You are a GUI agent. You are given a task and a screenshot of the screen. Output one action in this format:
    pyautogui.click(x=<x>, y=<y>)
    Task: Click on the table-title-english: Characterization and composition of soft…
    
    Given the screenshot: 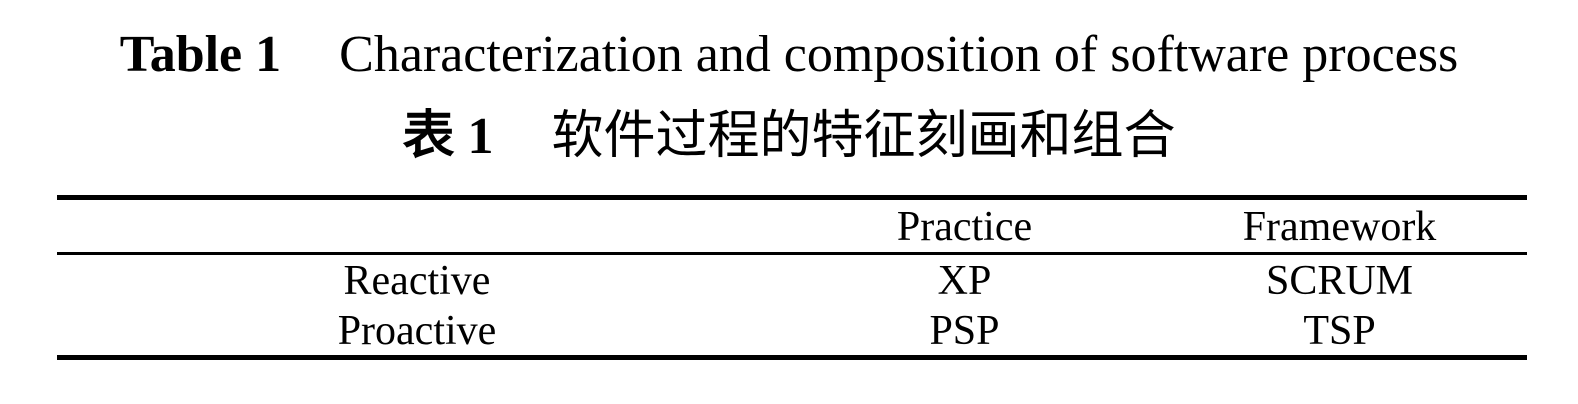 What is the action you would take?
    pyautogui.click(x=899, y=54)
    